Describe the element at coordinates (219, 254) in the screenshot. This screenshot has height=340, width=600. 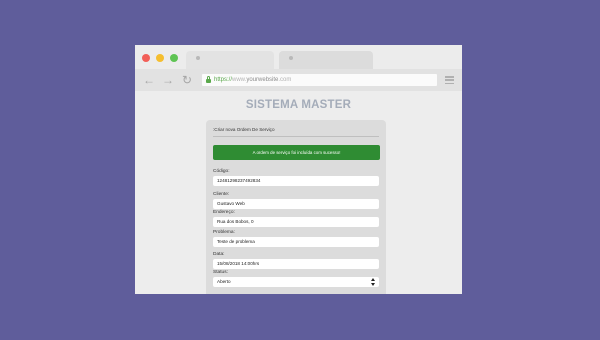
I see `date-label: Data:` at that location.